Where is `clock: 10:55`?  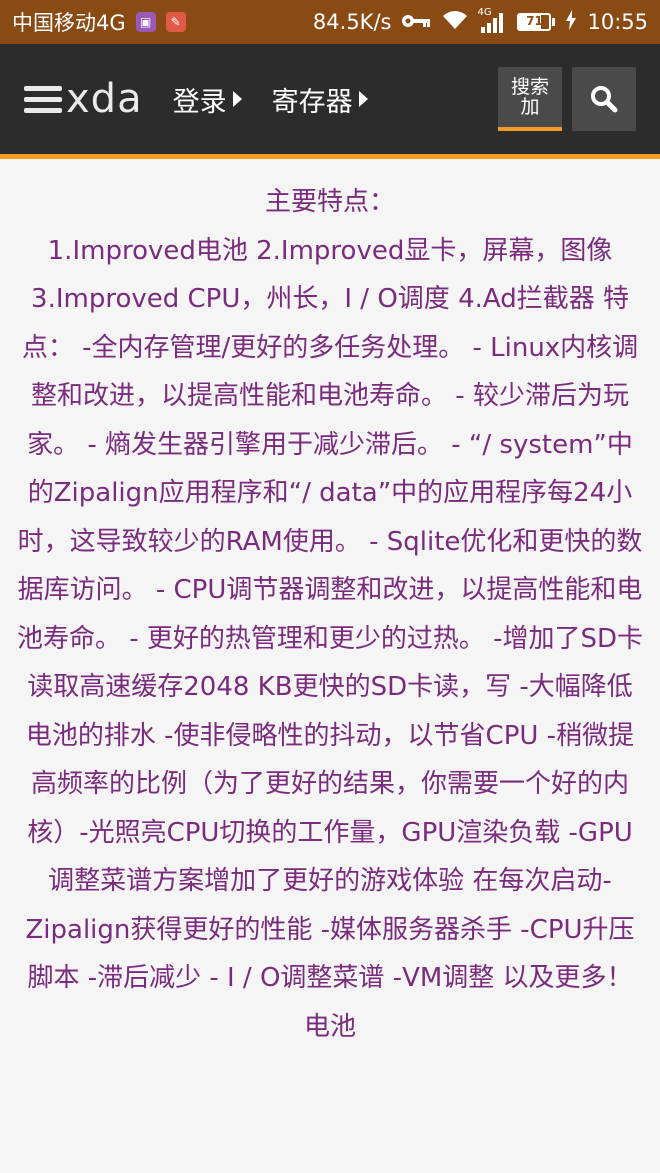 clock: 10:55 is located at coordinates (617, 22).